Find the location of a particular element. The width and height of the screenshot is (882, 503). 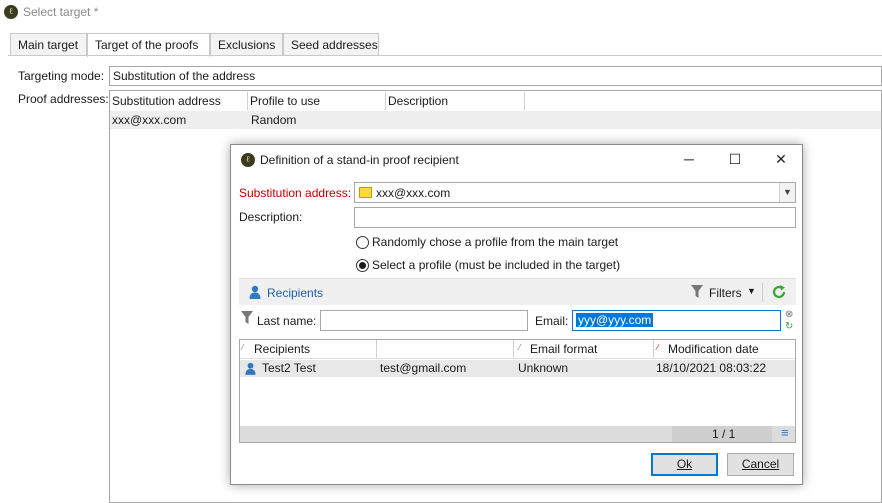

recipient-modified: 18/10/2021 08:03:22 is located at coordinates (711, 368).